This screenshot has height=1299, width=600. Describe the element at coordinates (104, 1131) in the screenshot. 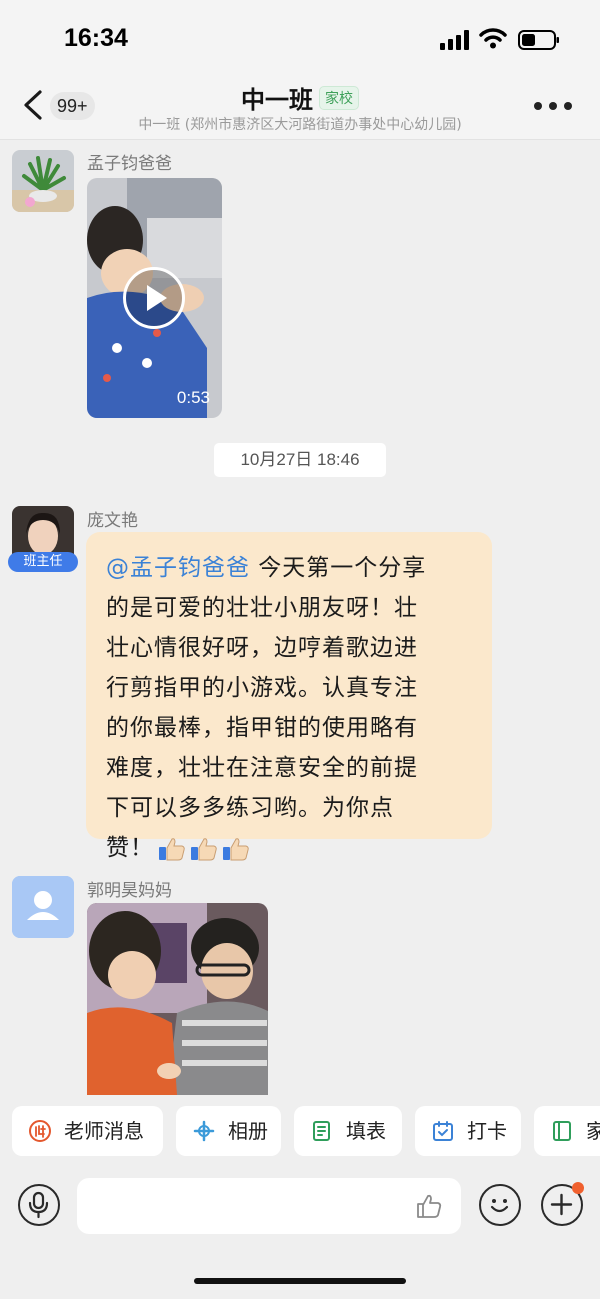

I see `quick-action-label: 老师消息` at that location.